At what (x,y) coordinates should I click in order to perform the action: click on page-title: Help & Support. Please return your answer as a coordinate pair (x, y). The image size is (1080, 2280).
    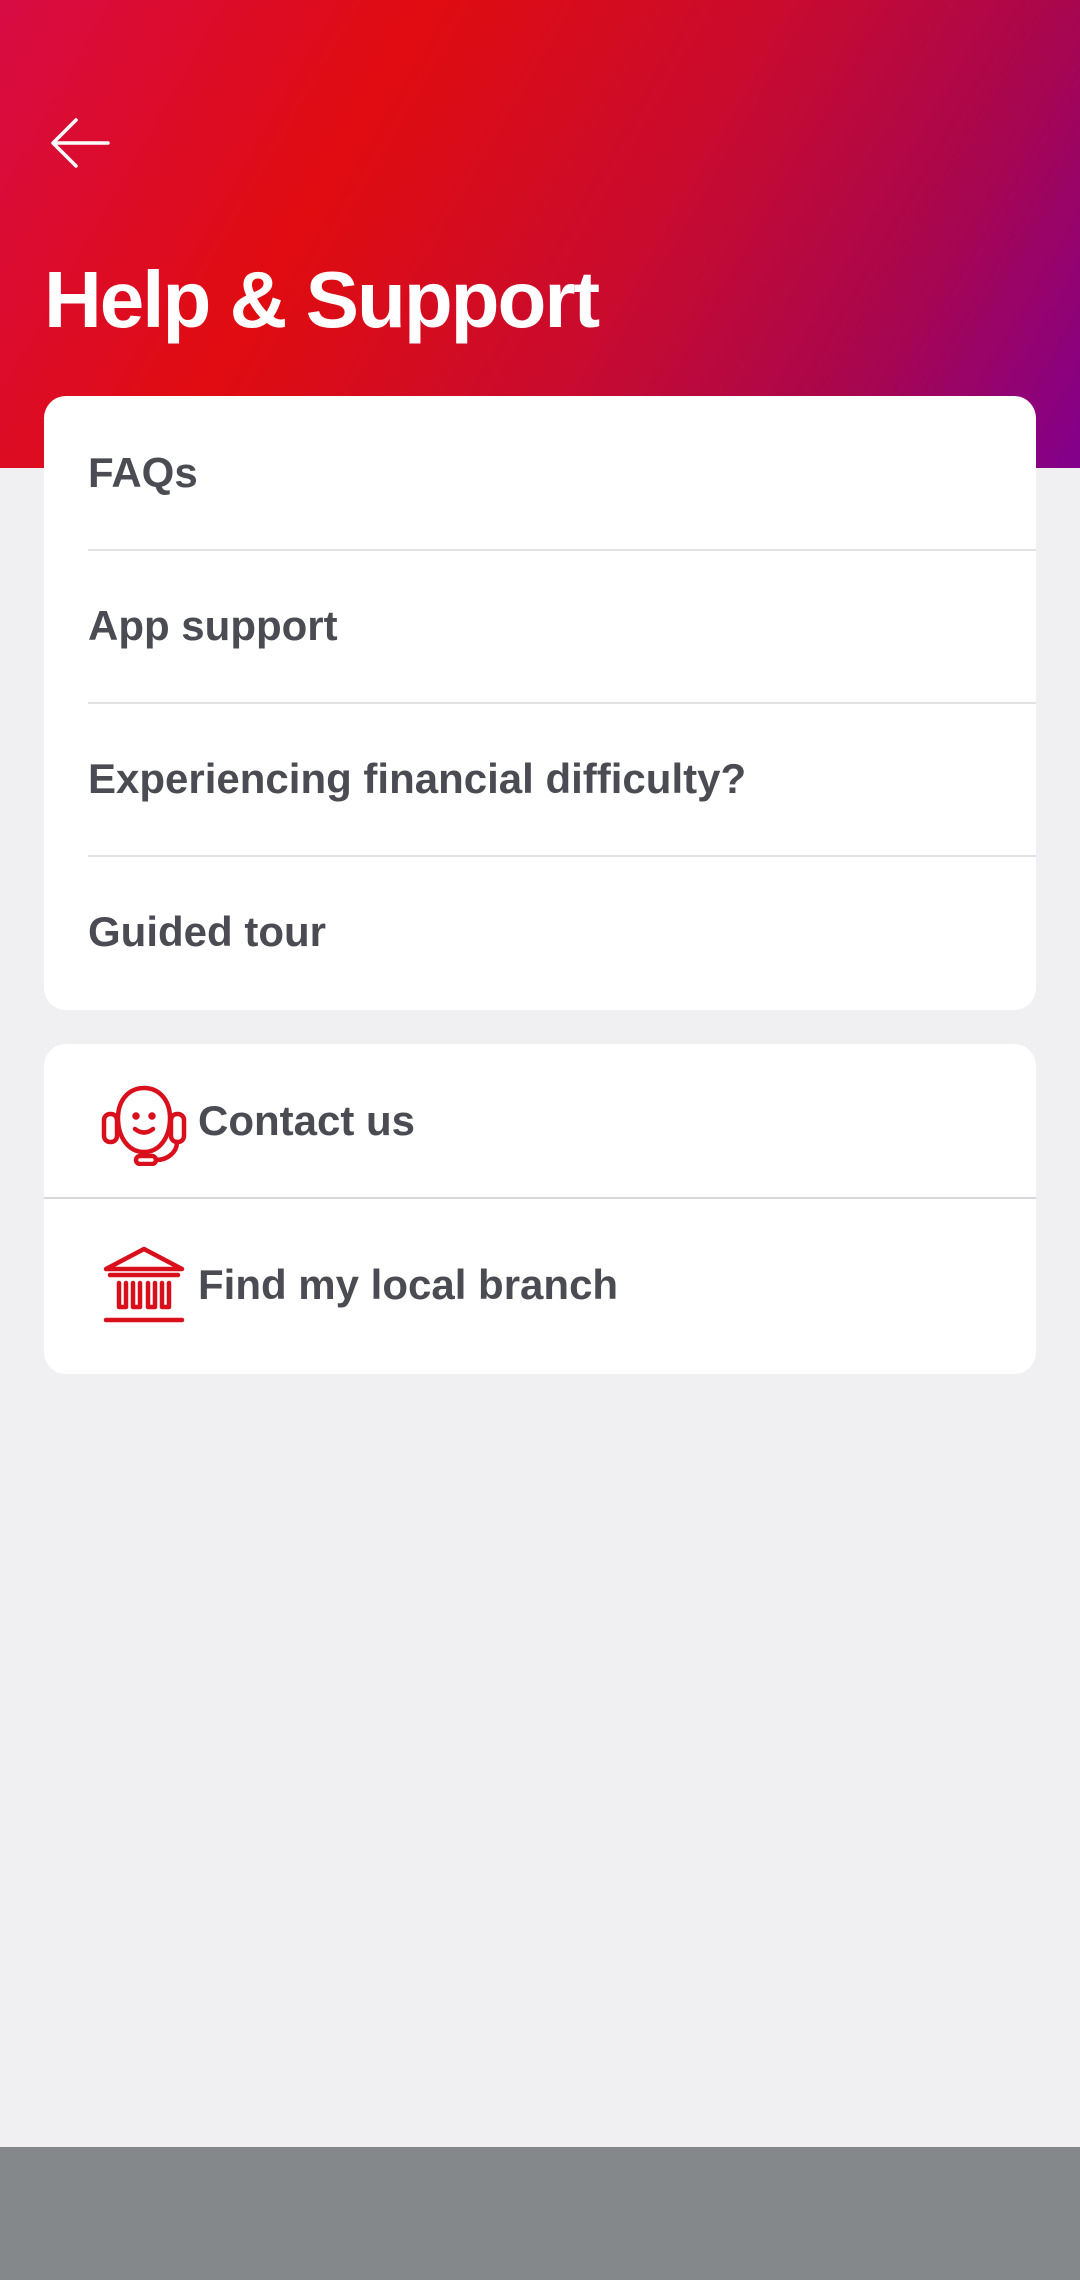
    Looking at the image, I should click on (322, 299).